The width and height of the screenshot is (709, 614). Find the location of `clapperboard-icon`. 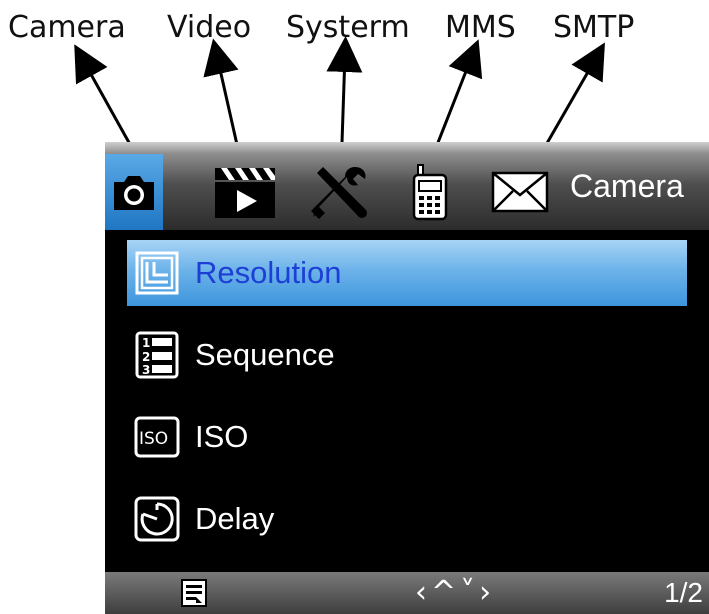

clapperboard-icon is located at coordinates (245, 193).